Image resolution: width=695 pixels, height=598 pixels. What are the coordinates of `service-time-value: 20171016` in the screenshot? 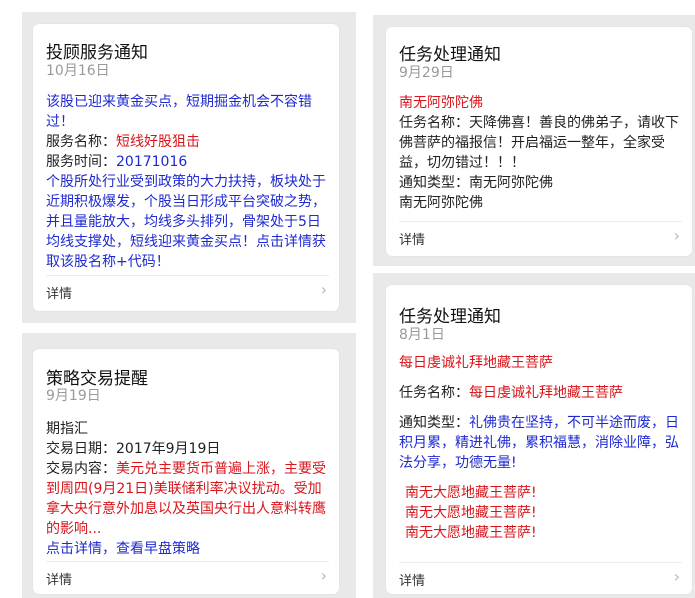 It's located at (152, 162).